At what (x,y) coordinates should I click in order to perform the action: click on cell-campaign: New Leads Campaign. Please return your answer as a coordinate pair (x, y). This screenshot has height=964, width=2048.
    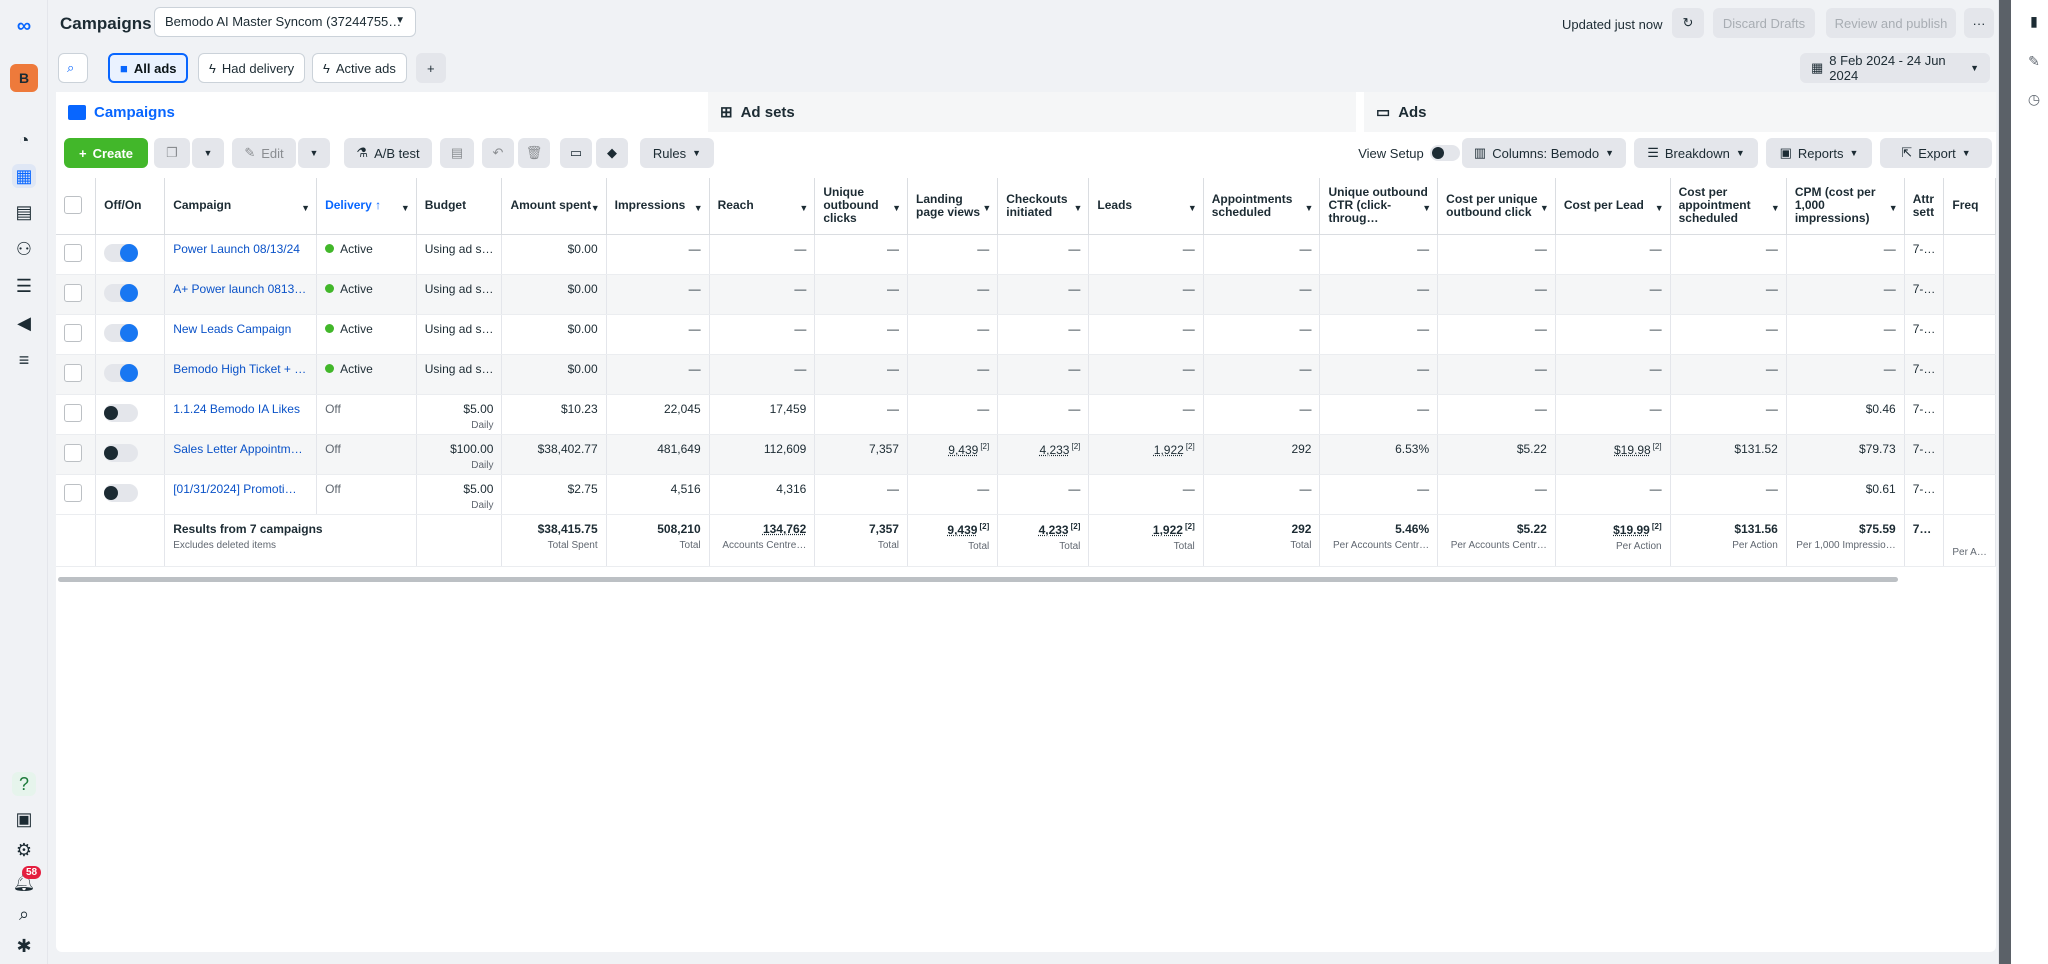
    Looking at the image, I should click on (241, 334).